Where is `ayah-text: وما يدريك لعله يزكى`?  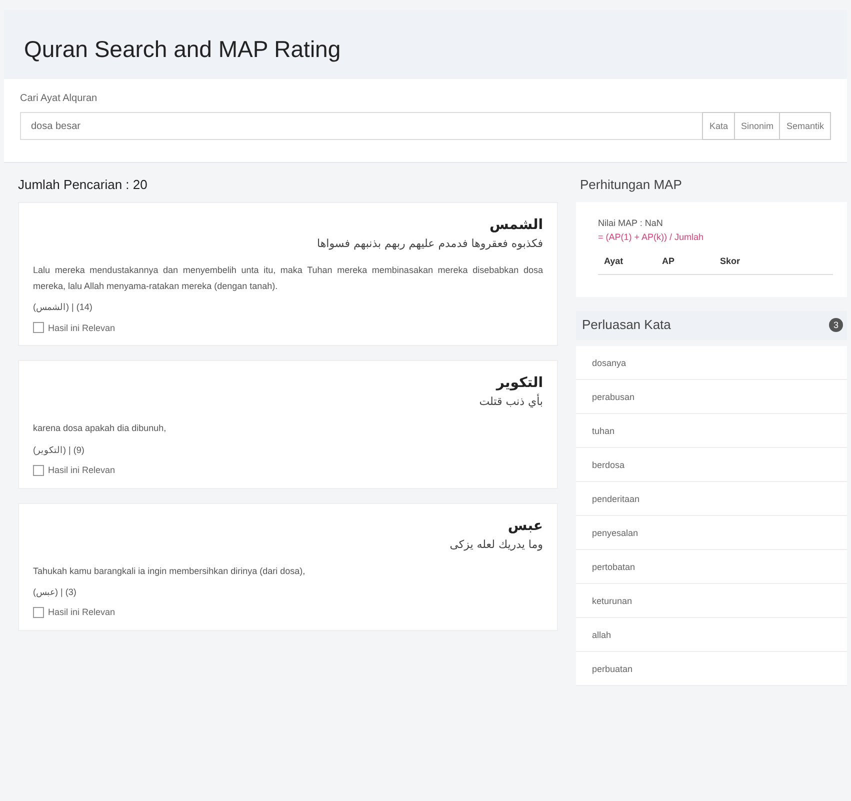
ayah-text: وما يدريك لعله يزكى is located at coordinates (495, 544).